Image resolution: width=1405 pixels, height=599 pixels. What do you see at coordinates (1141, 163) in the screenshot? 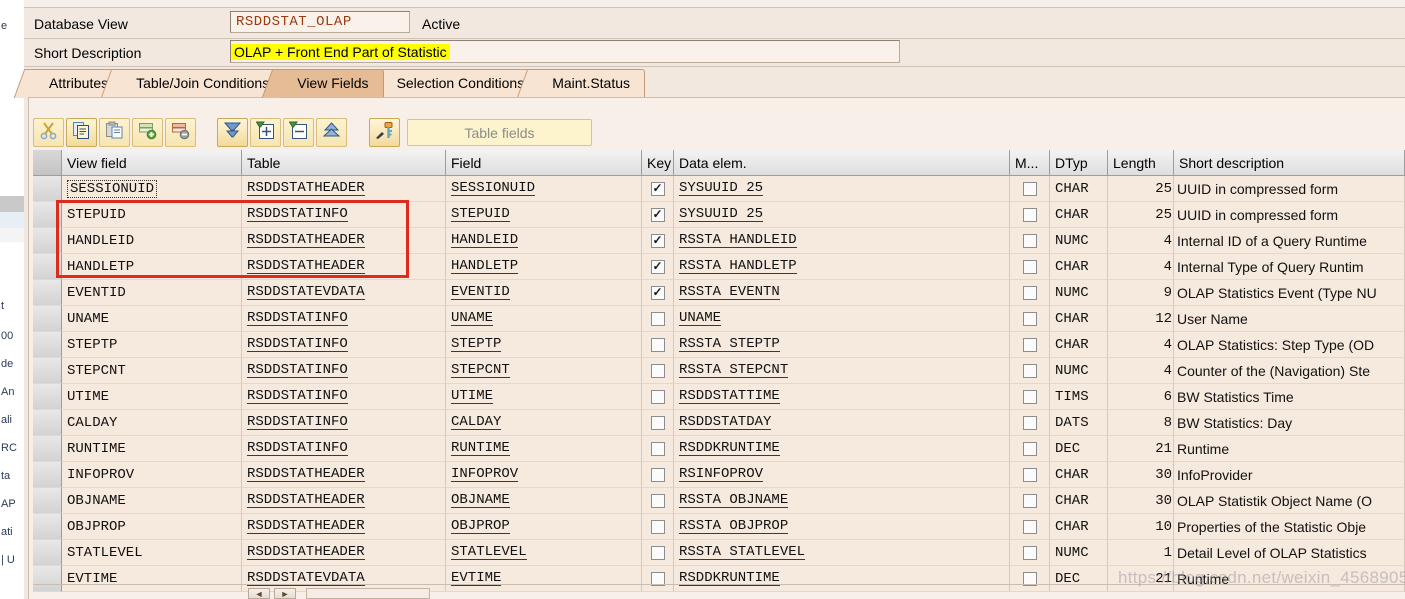
I see `column-header-length: Length` at bounding box center [1141, 163].